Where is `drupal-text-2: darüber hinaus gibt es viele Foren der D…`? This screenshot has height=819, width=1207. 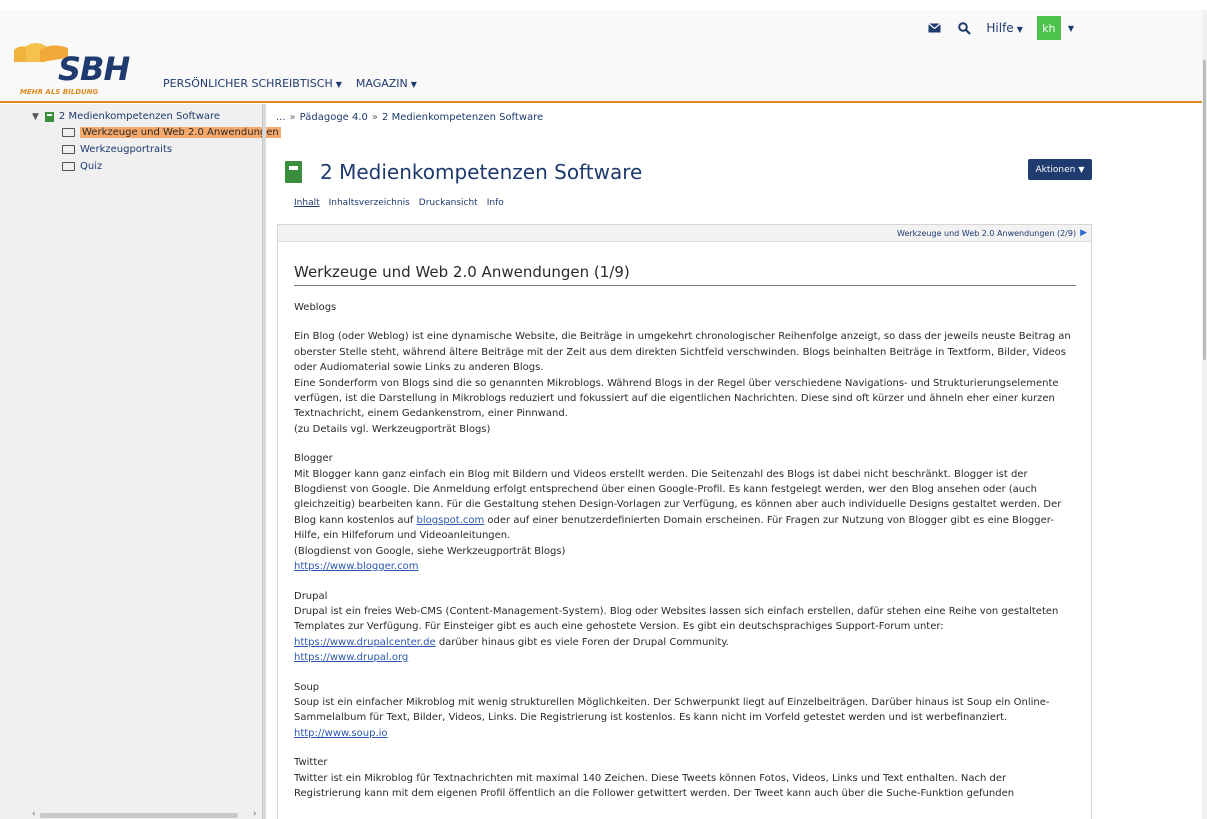
drupal-text-2: darüber hinaus gibt es viele Foren der D… is located at coordinates (582, 642).